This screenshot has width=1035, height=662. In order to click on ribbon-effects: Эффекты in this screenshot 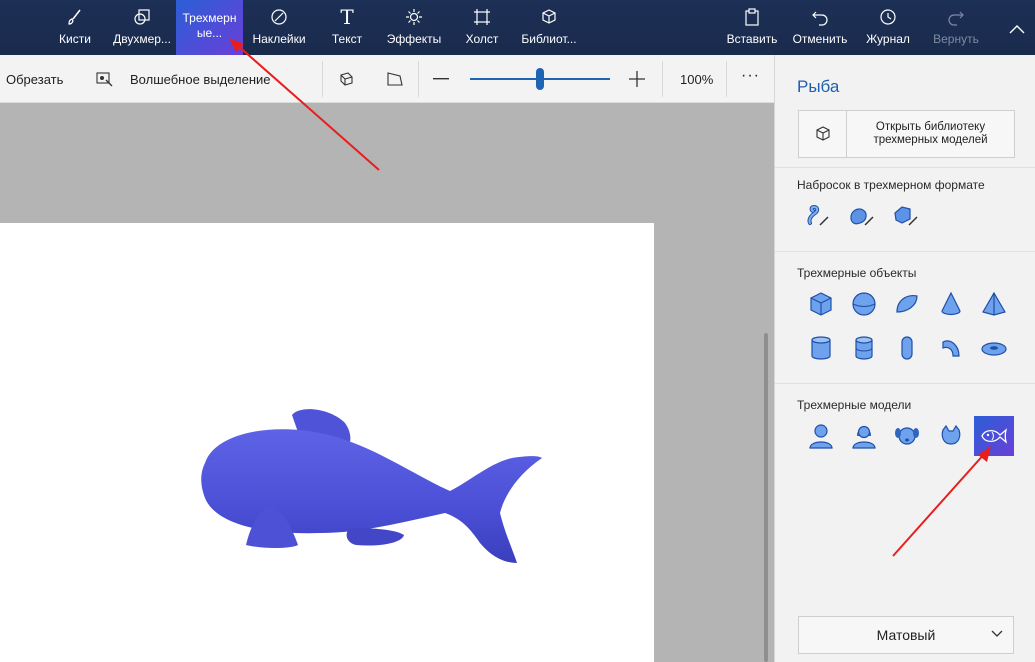, I will do `click(414, 27)`.